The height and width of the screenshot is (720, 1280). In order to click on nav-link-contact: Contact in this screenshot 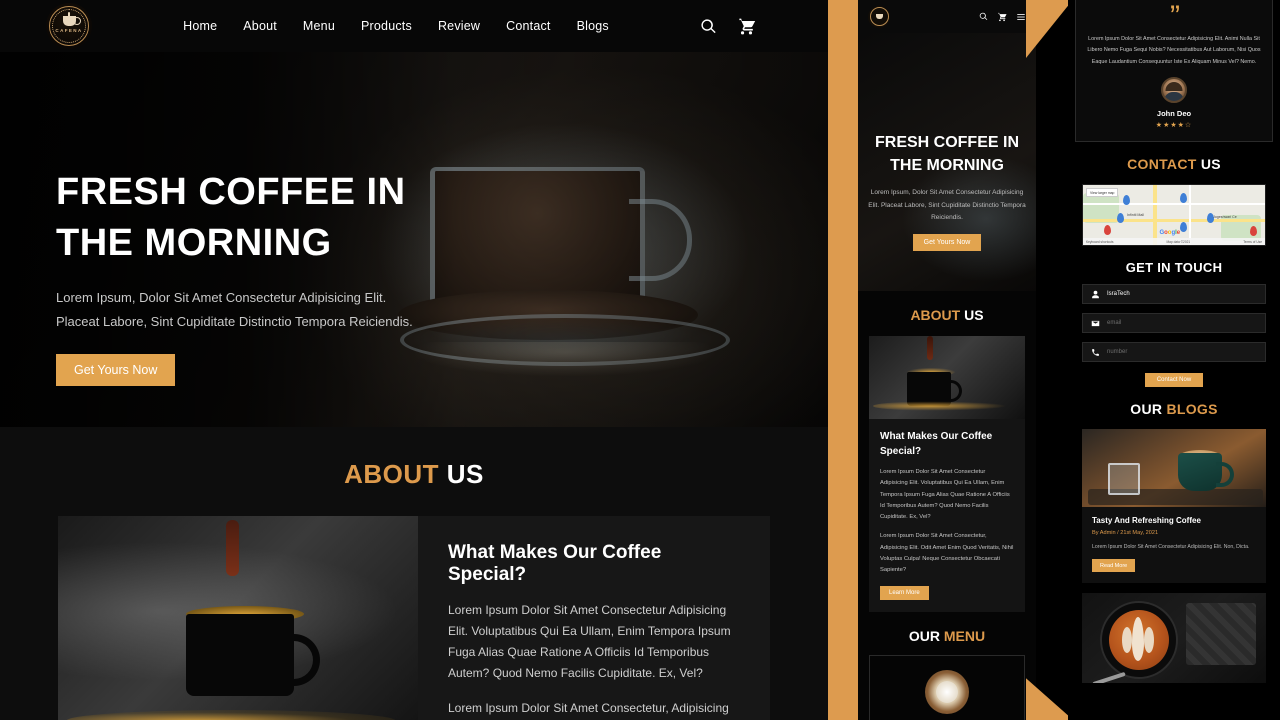, I will do `click(528, 26)`.